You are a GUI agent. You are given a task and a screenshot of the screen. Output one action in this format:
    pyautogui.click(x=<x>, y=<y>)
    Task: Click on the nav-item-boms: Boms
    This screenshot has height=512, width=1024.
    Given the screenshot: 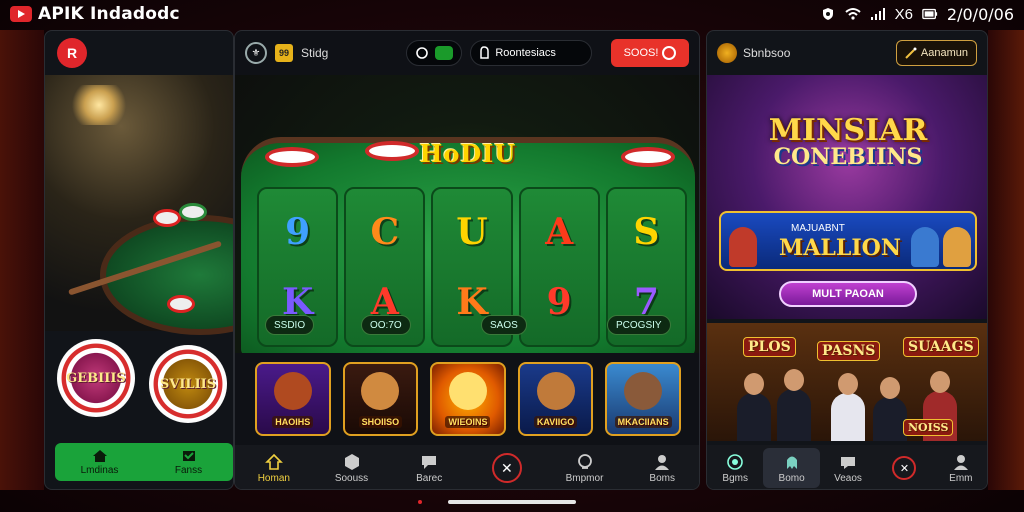 What is the action you would take?
    pyautogui.click(x=661, y=468)
    